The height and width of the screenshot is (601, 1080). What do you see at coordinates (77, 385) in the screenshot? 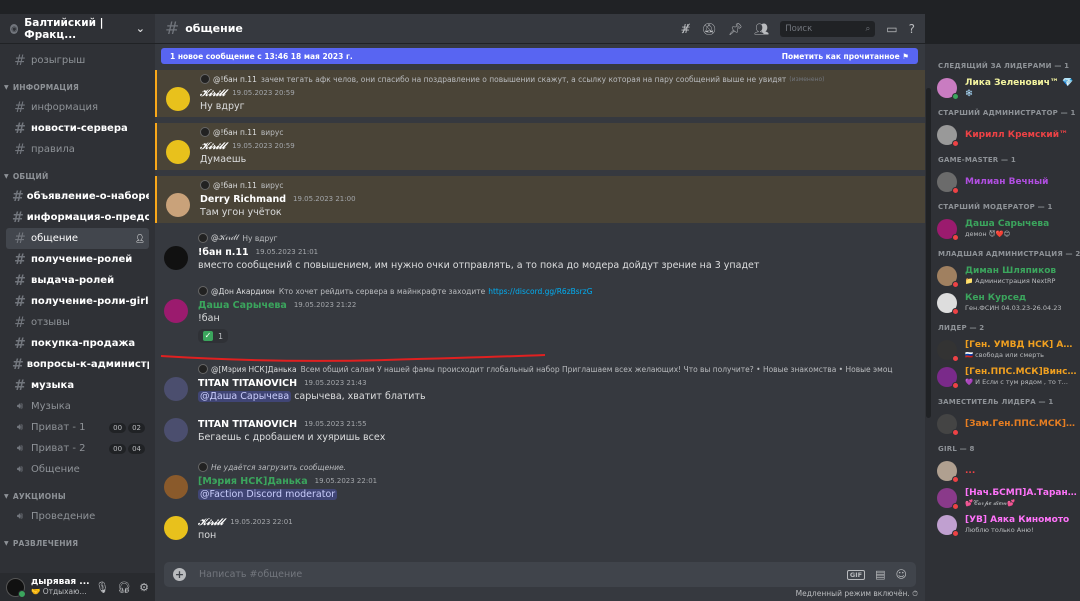
I see `channel-item: # музыка` at bounding box center [77, 385].